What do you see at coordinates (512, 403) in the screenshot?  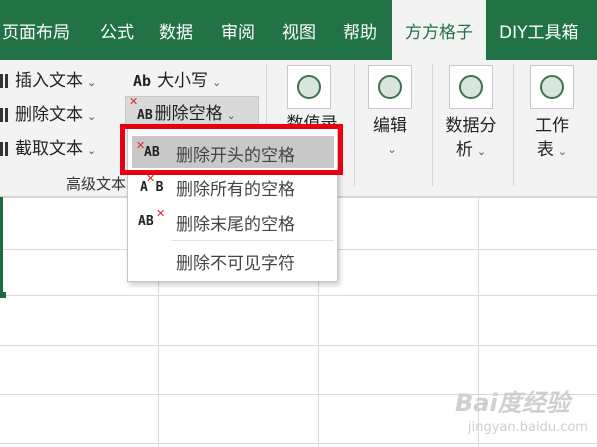 I see `watermark-logo: Bai度经验` at bounding box center [512, 403].